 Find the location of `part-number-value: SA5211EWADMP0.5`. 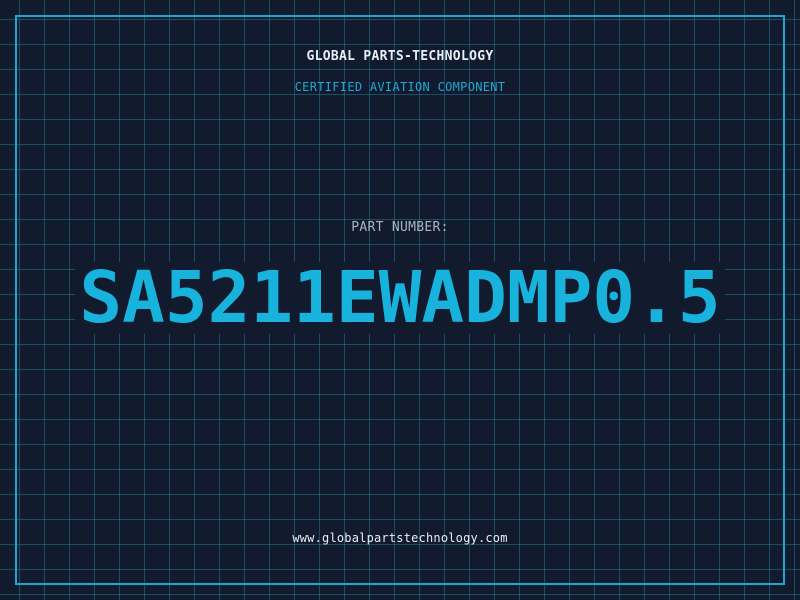

part-number-value: SA5211EWADMP0.5 is located at coordinates (400, 298).